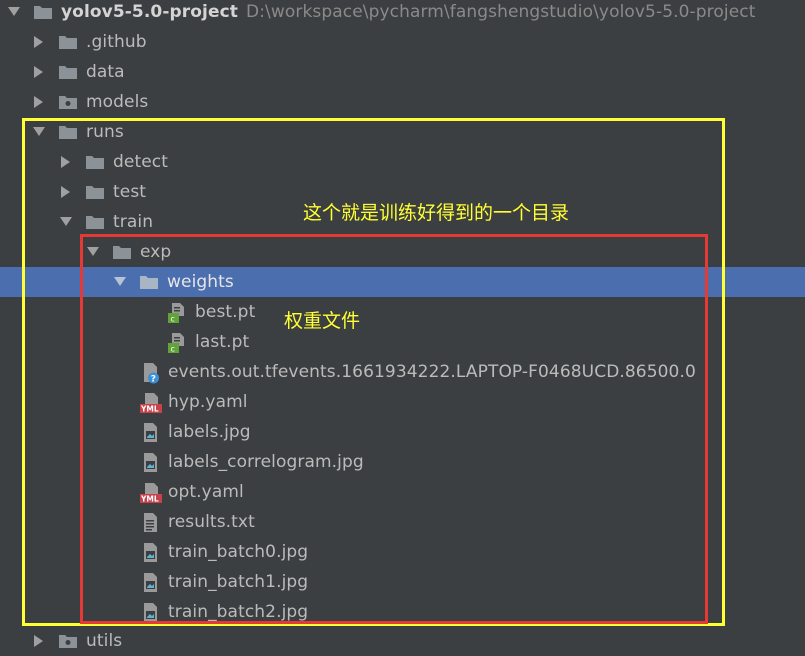 Image resolution: width=805 pixels, height=656 pixels. Describe the element at coordinates (211, 522) in the screenshot. I see `file-label: results.txt` at that location.